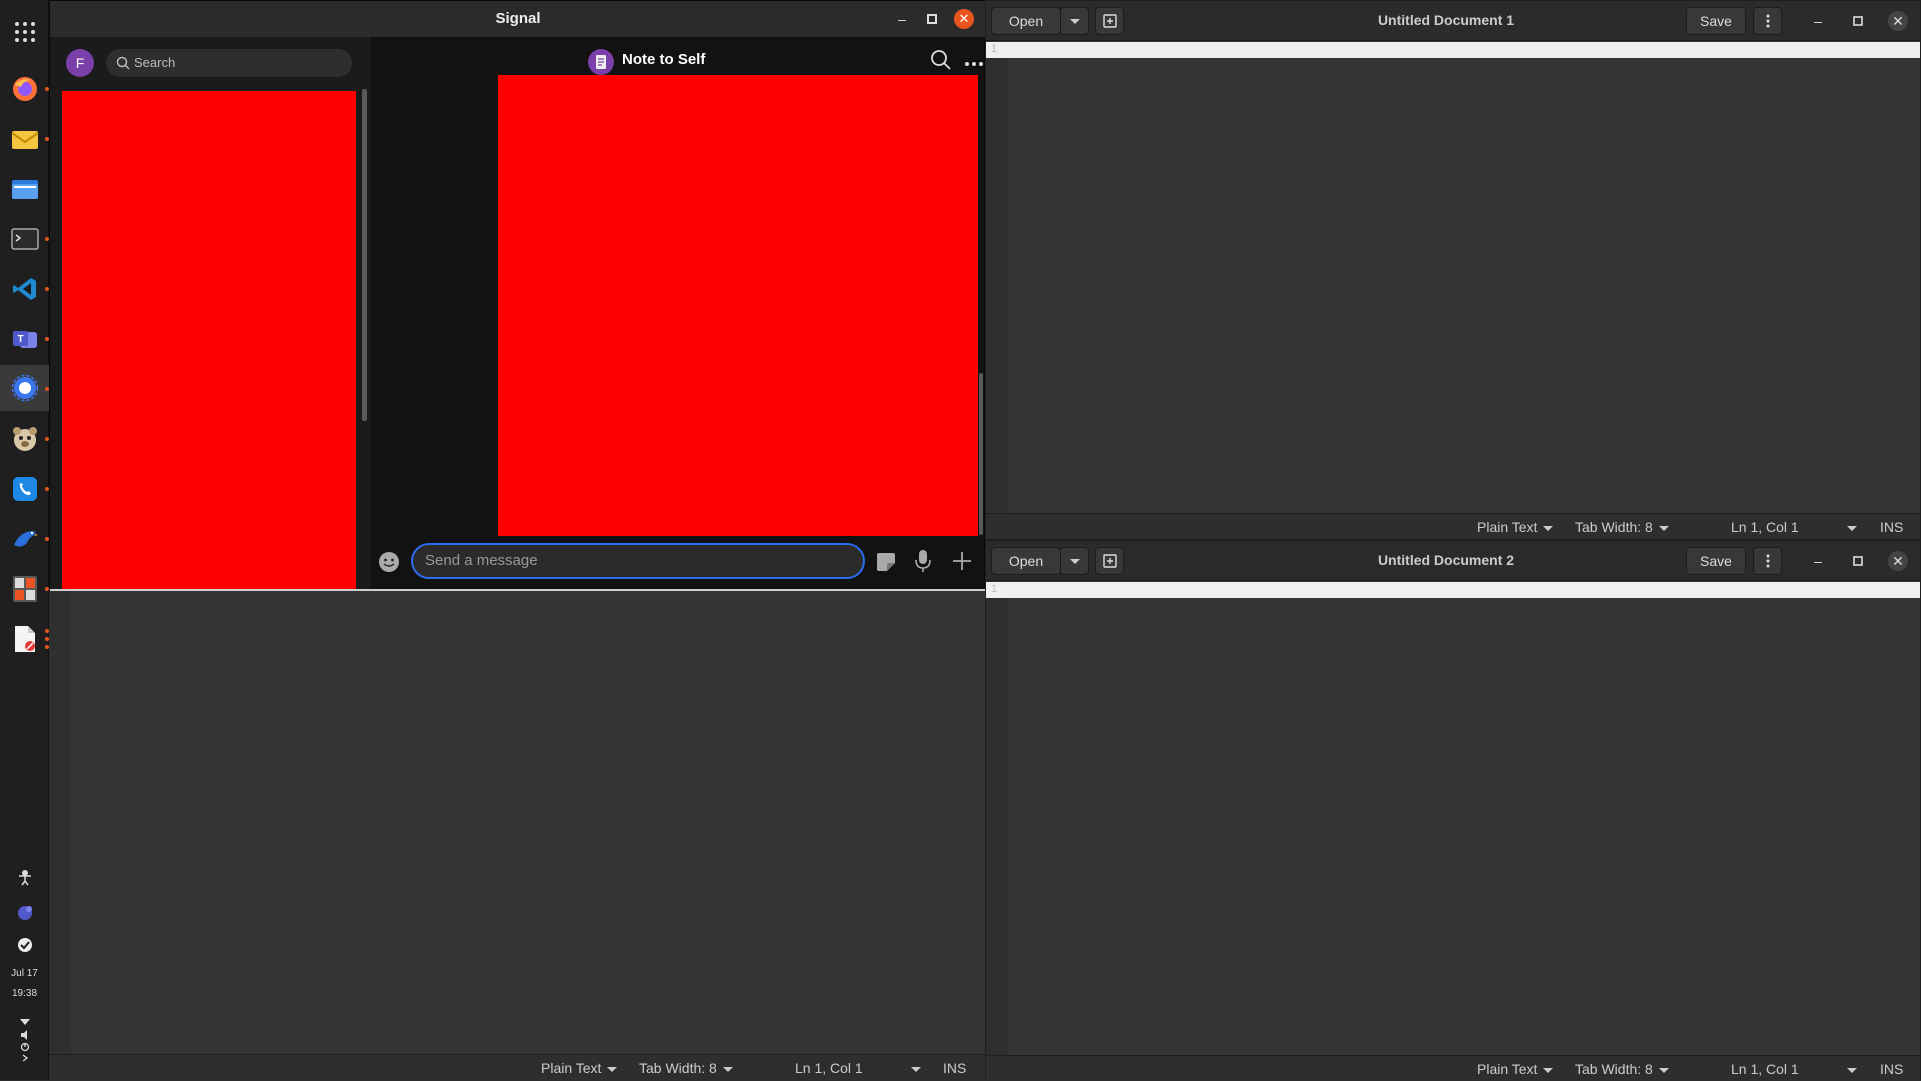  Describe the element at coordinates (209, 341) in the screenshot. I see `redacted-conversation-list` at that location.